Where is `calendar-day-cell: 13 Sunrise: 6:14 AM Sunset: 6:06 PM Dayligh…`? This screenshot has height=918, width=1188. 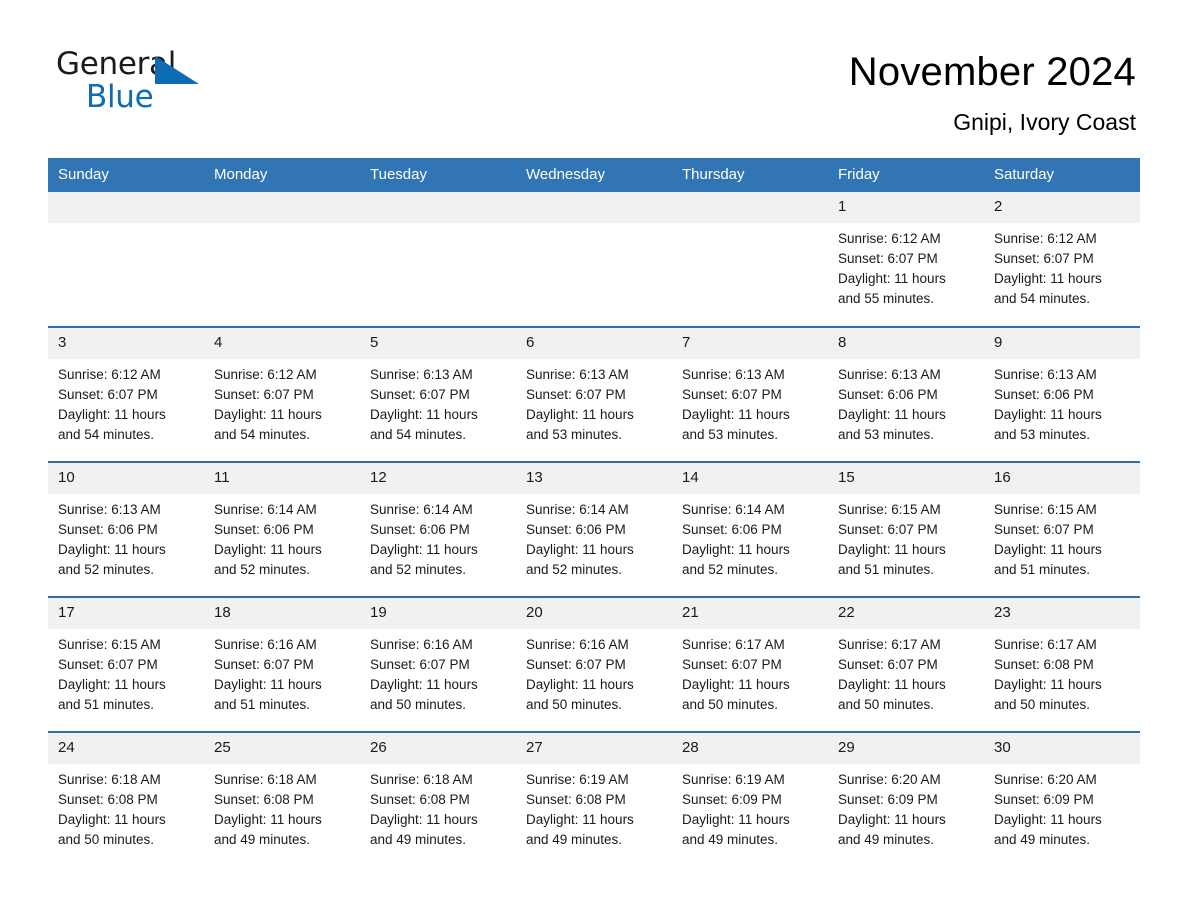 calendar-day-cell: 13 Sunrise: 6:14 AM Sunset: 6:06 PM Dayligh… is located at coordinates (594, 529).